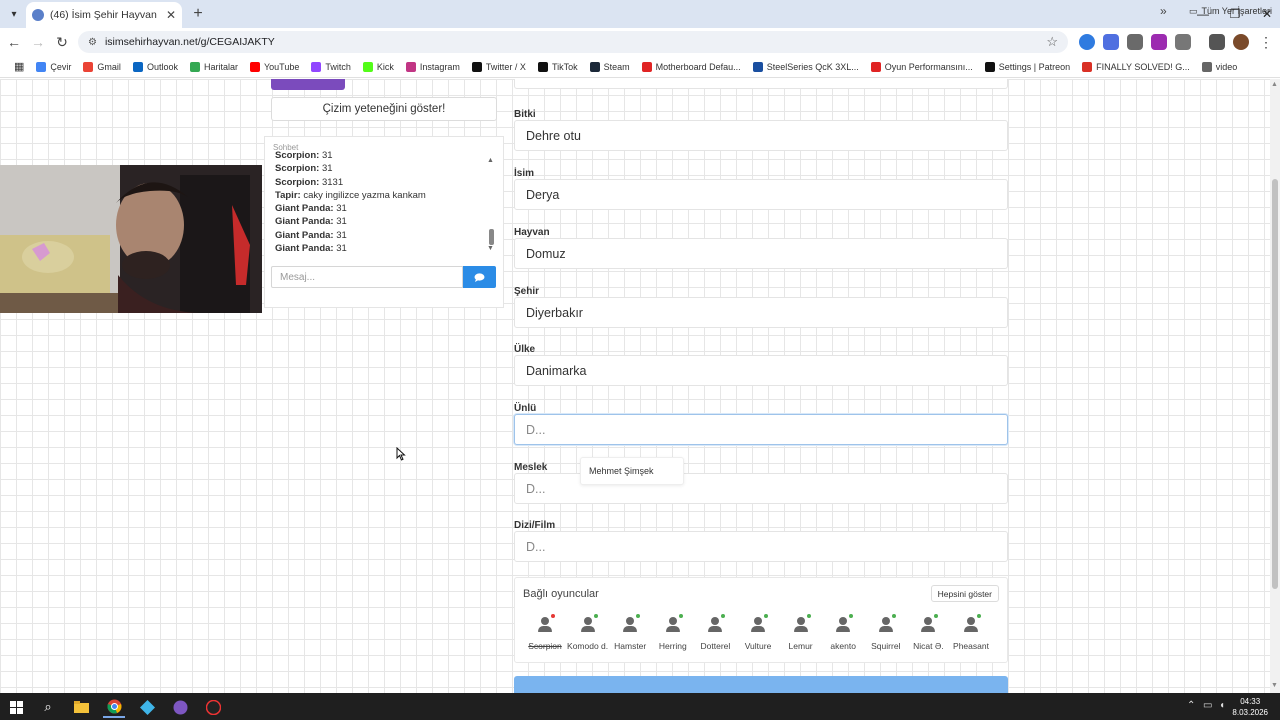 The height and width of the screenshot is (720, 1280). Describe the element at coordinates (304, 222) in the screenshot. I see `chat-username: Giant Panda:` at that location.